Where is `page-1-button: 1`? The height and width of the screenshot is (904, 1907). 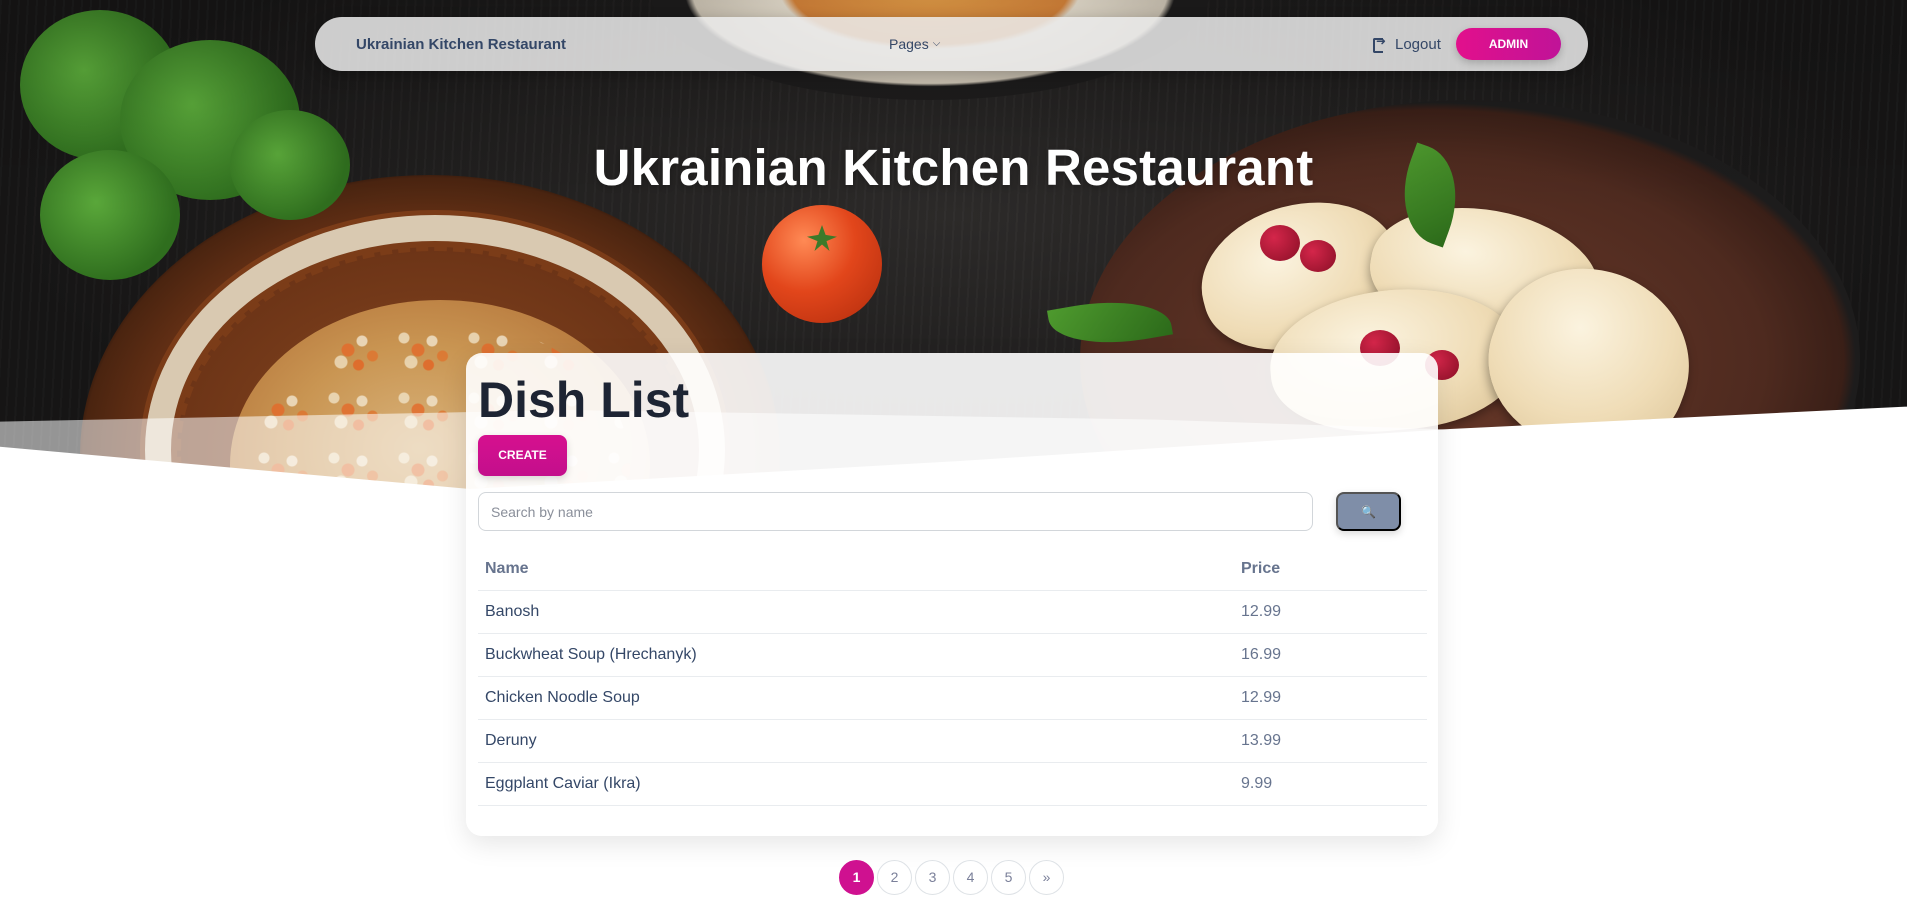 page-1-button: 1 is located at coordinates (856, 877).